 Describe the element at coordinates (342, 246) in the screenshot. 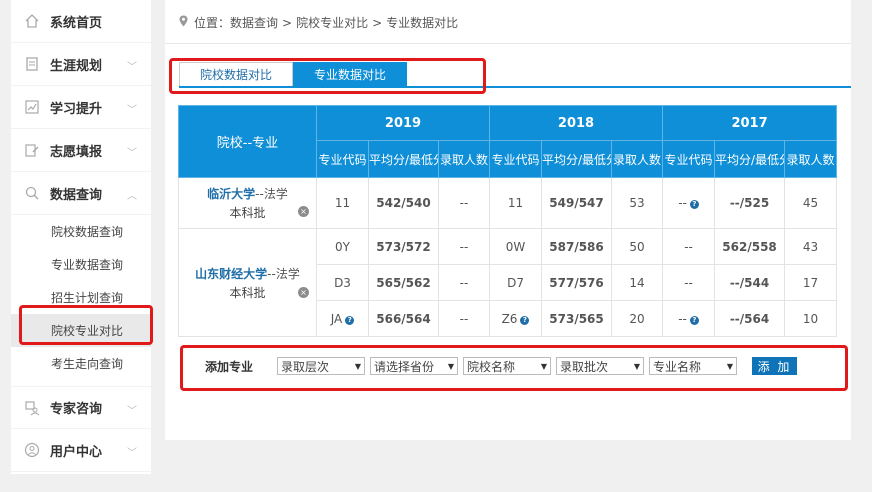

I see `cell: 0Y` at that location.